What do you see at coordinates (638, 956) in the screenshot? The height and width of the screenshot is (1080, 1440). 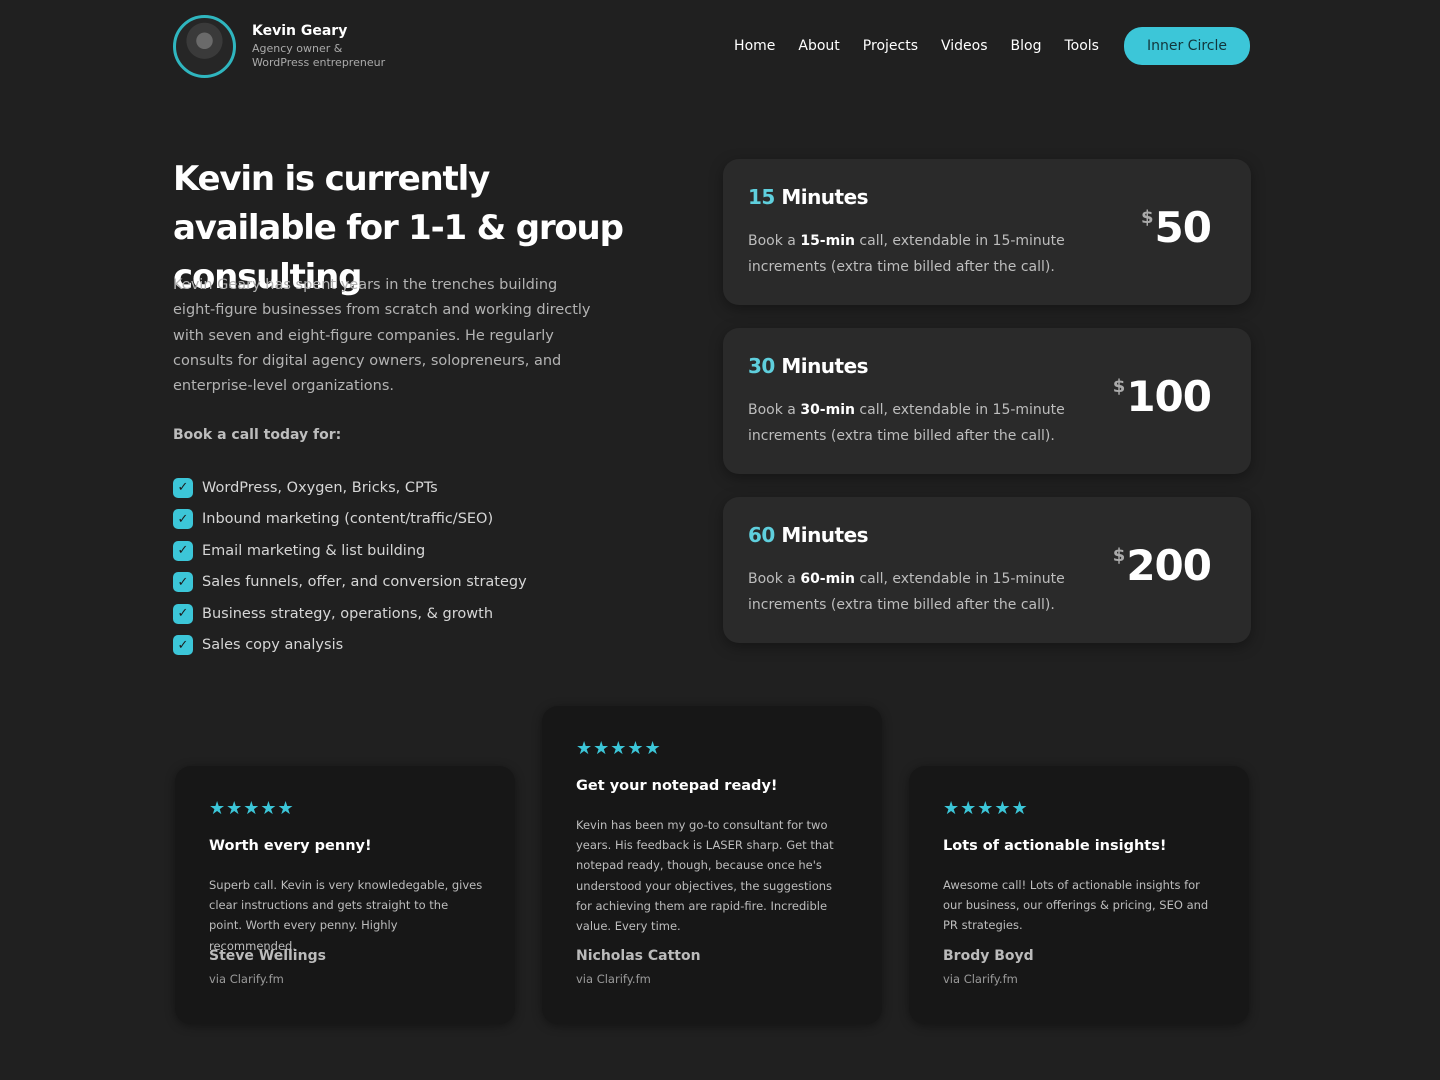 I see `testimonial-author: Nicholas Catton` at bounding box center [638, 956].